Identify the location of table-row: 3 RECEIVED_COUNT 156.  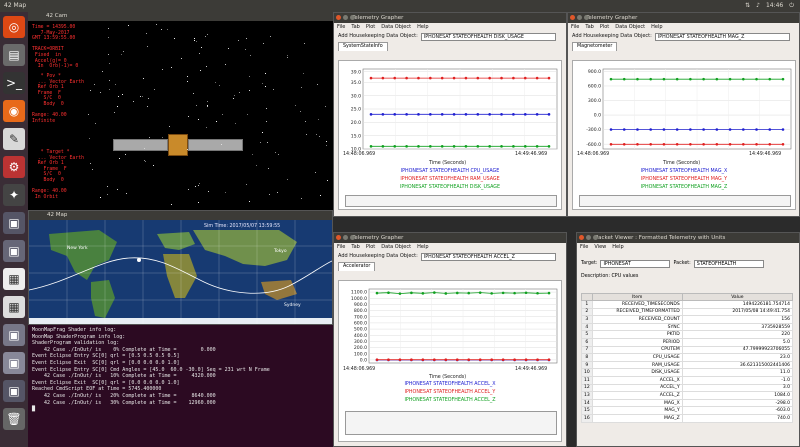
(687, 319).